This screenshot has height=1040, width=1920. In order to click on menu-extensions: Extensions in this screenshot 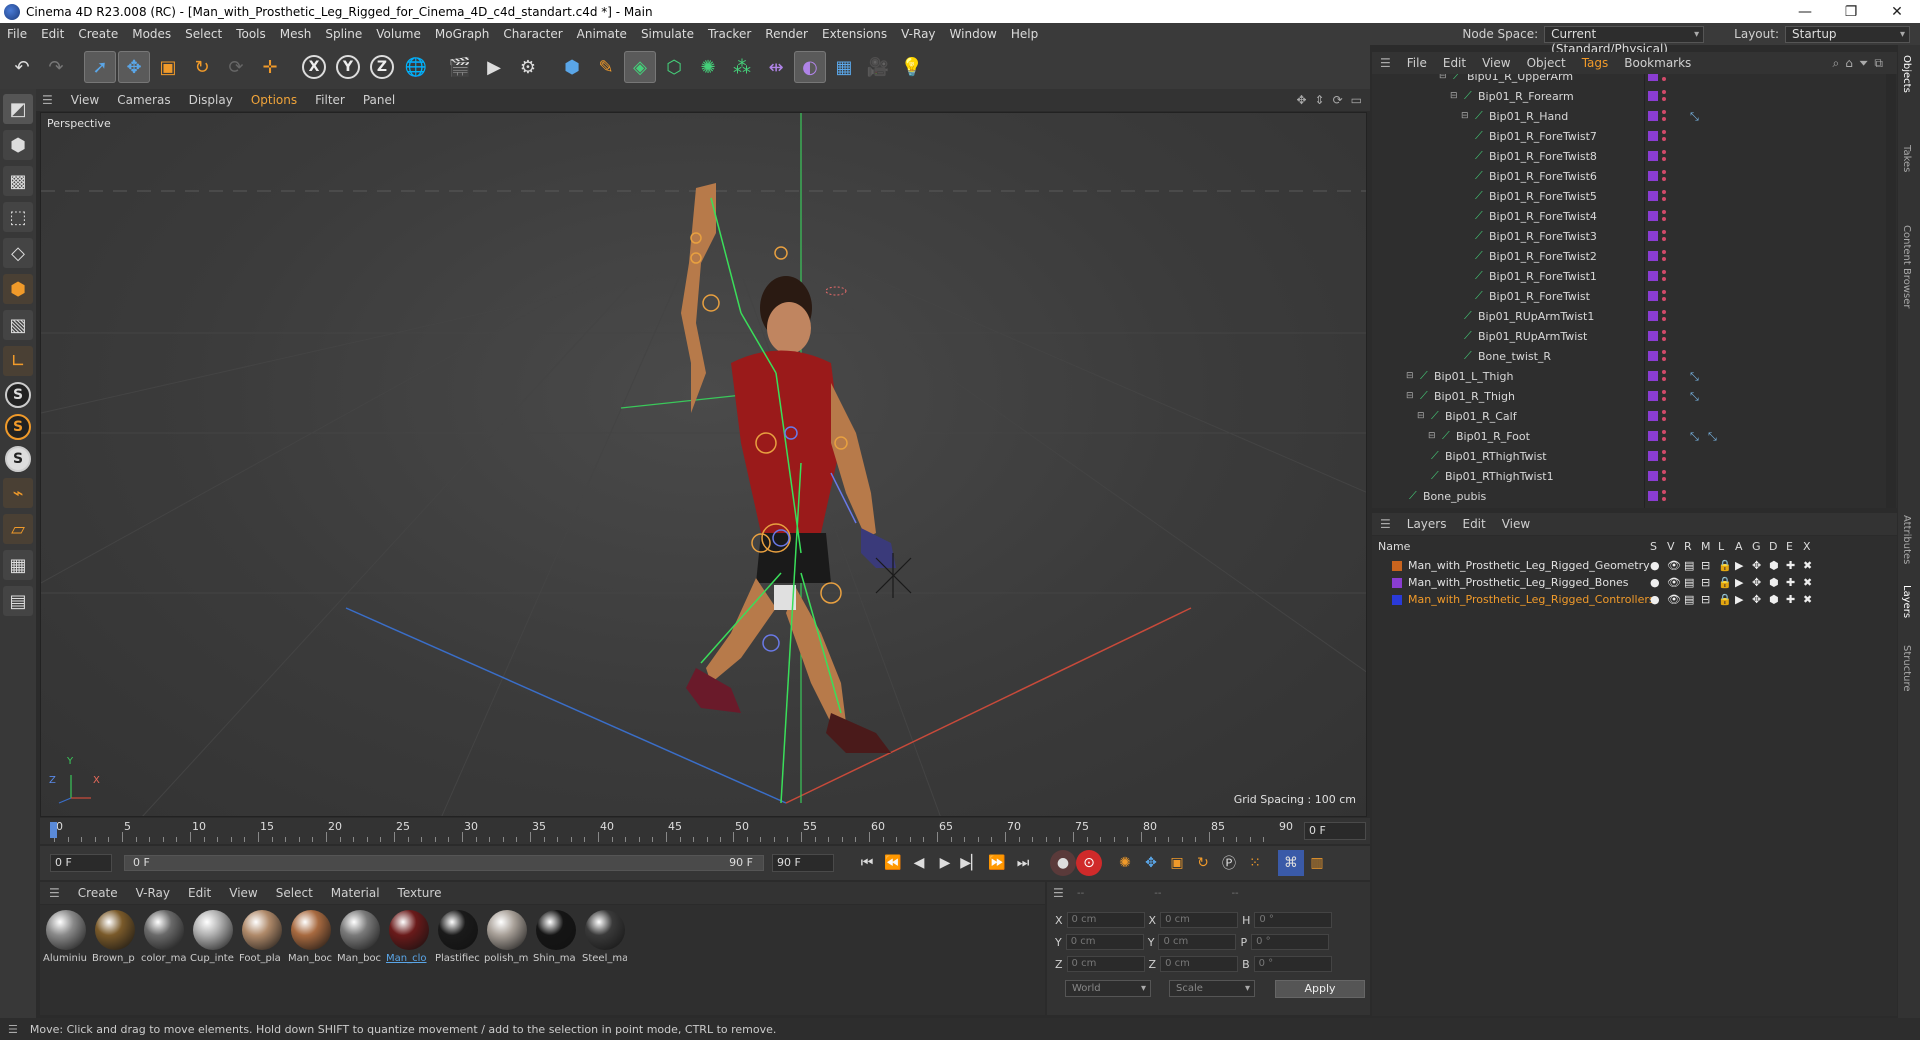, I will do `click(854, 34)`.